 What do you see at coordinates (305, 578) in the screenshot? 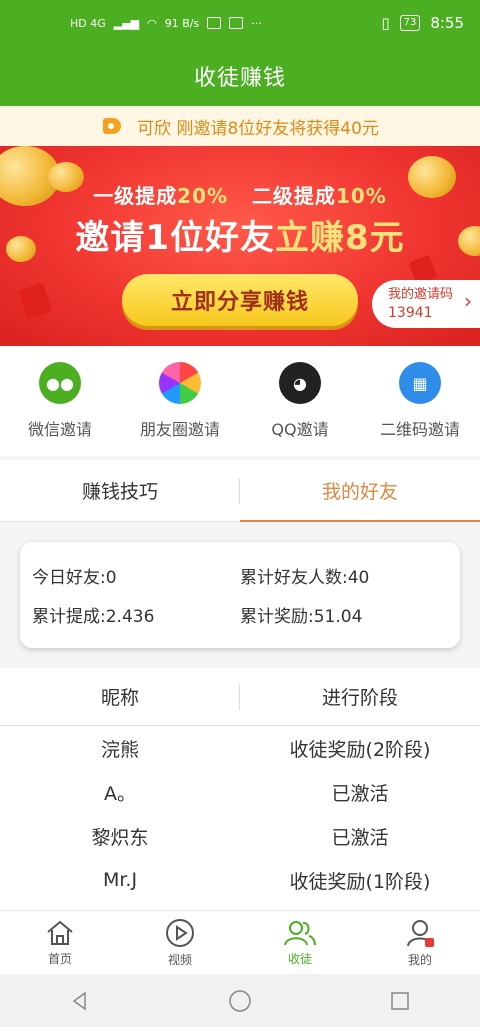
I see `total-friends: 累计好友人数:40` at bounding box center [305, 578].